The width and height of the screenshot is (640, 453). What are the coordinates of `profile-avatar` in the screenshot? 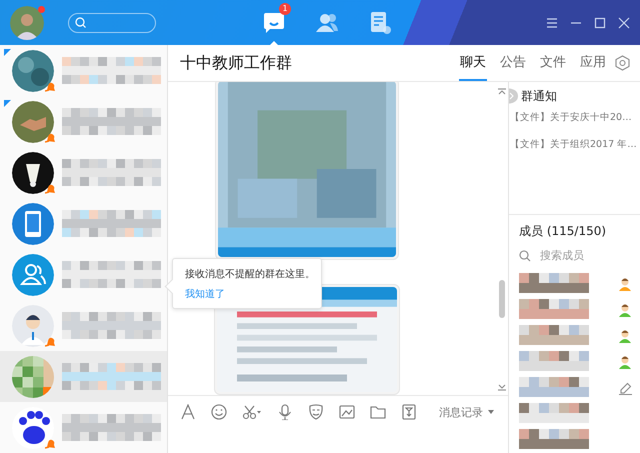 It's located at (27, 23).